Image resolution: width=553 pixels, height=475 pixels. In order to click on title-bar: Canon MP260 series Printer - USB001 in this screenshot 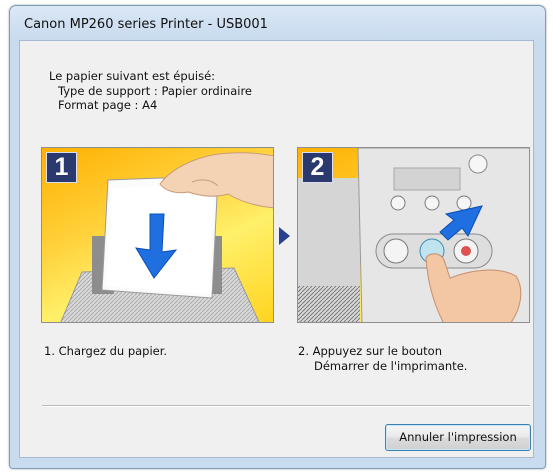, I will do `click(277, 23)`.